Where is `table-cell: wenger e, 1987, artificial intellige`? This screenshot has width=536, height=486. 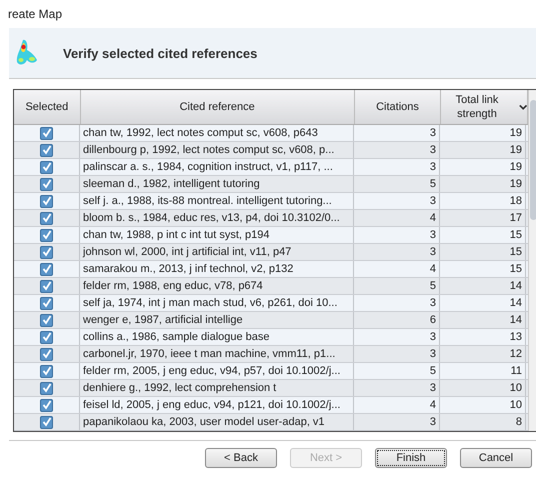
table-cell: wenger e, 1987, artificial intellige is located at coordinates (217, 320).